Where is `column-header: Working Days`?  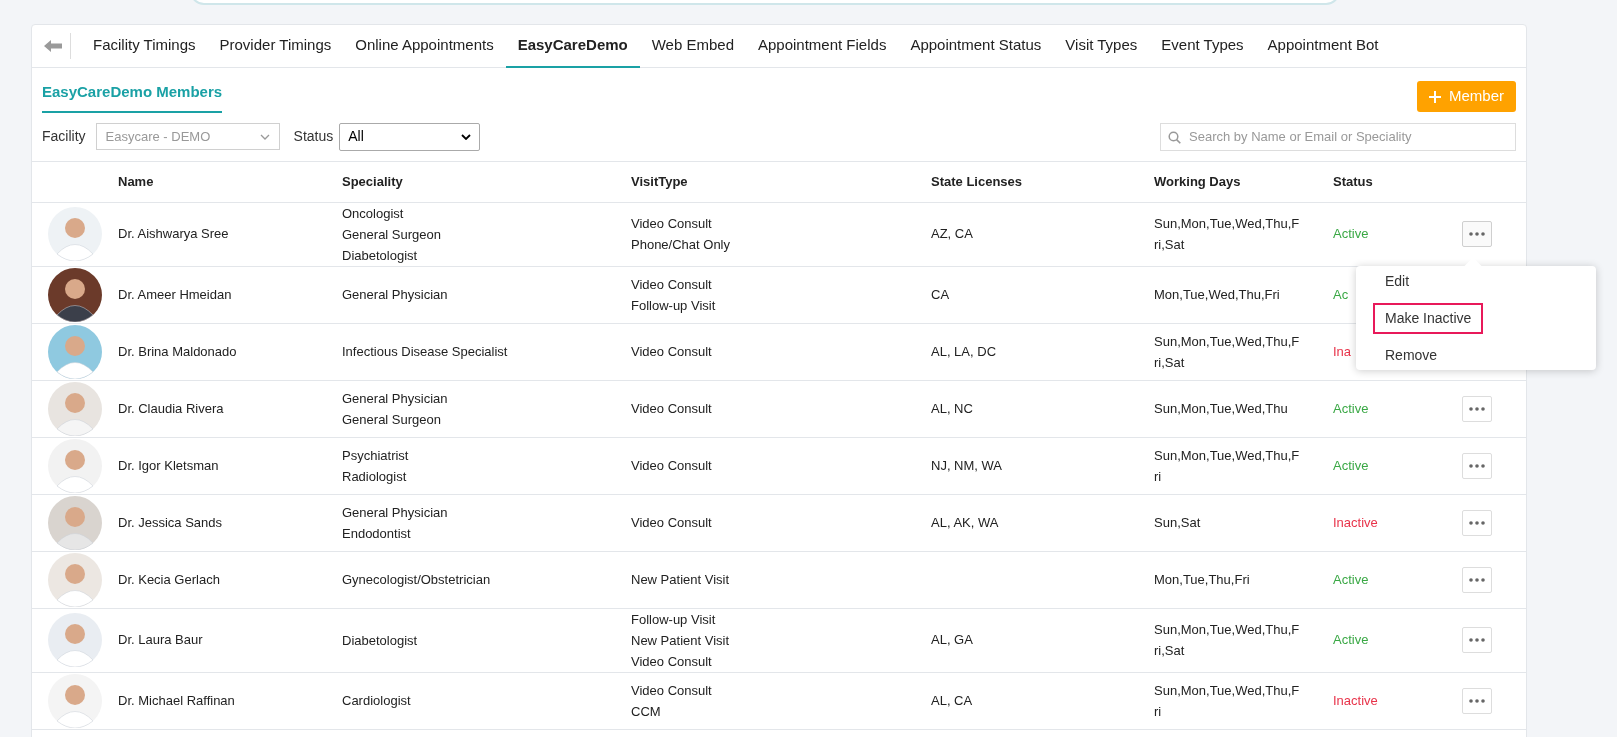 column-header: Working Days is located at coordinates (1197, 181).